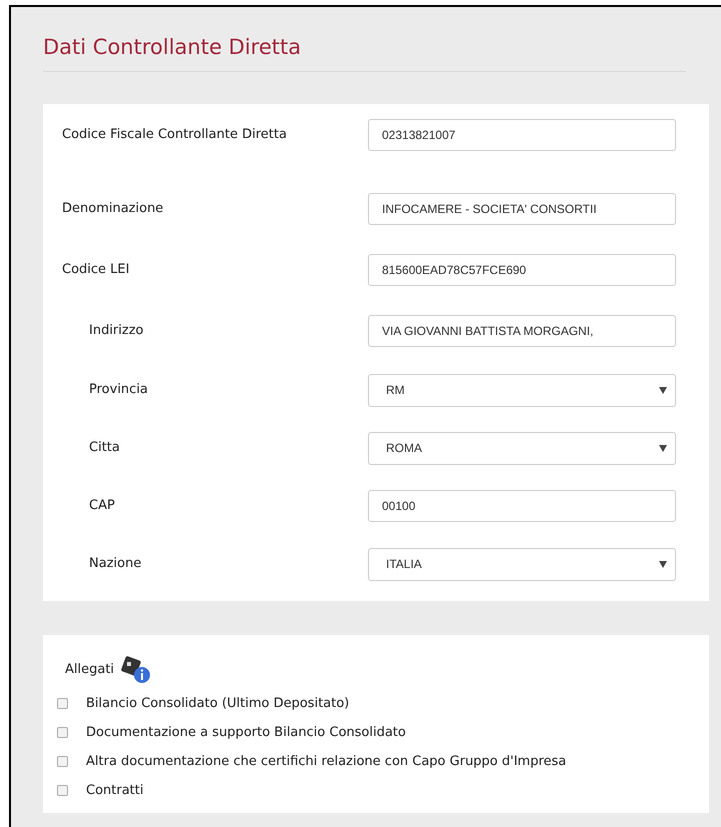 The width and height of the screenshot is (721, 827). What do you see at coordinates (404, 448) in the screenshot?
I see `select-value: ROMA` at bounding box center [404, 448].